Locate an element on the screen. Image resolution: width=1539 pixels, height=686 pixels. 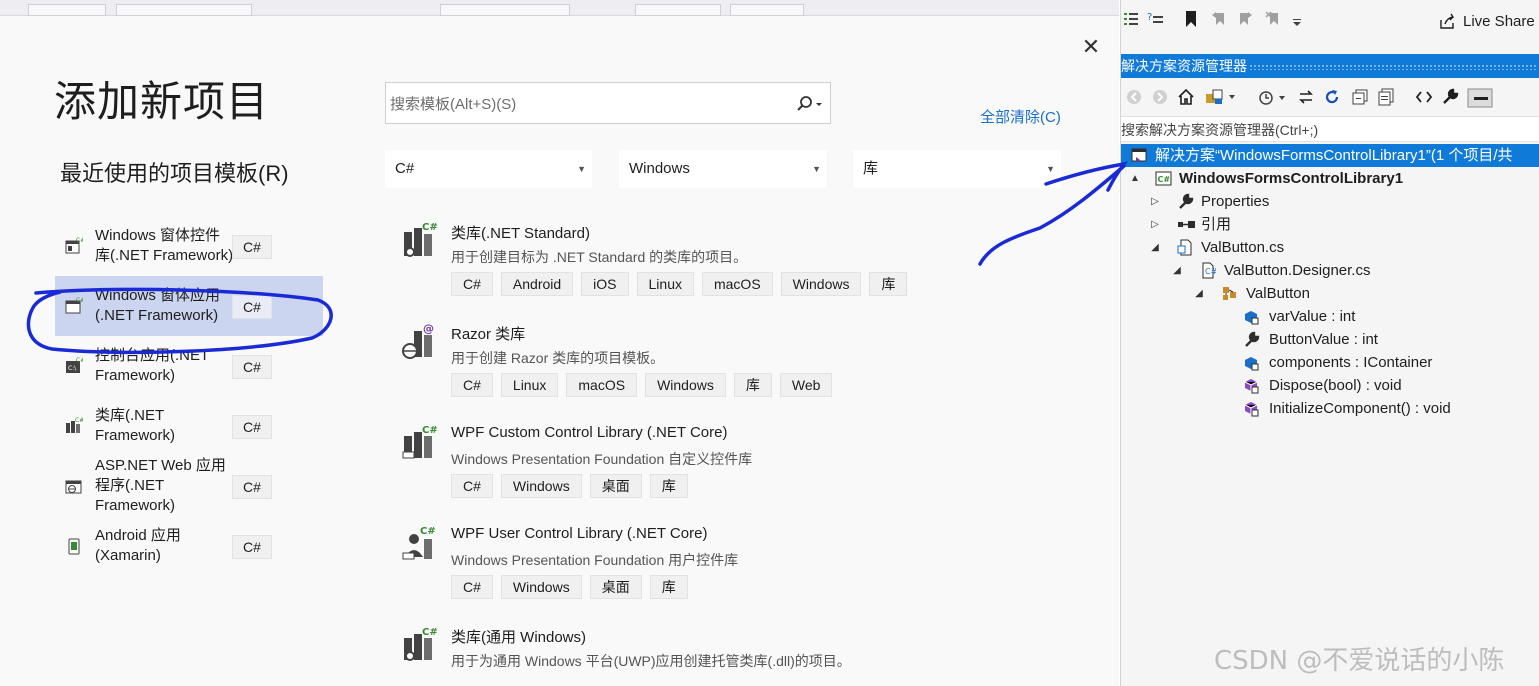
clear-bookmarks-icon is located at coordinates (1274, 19).